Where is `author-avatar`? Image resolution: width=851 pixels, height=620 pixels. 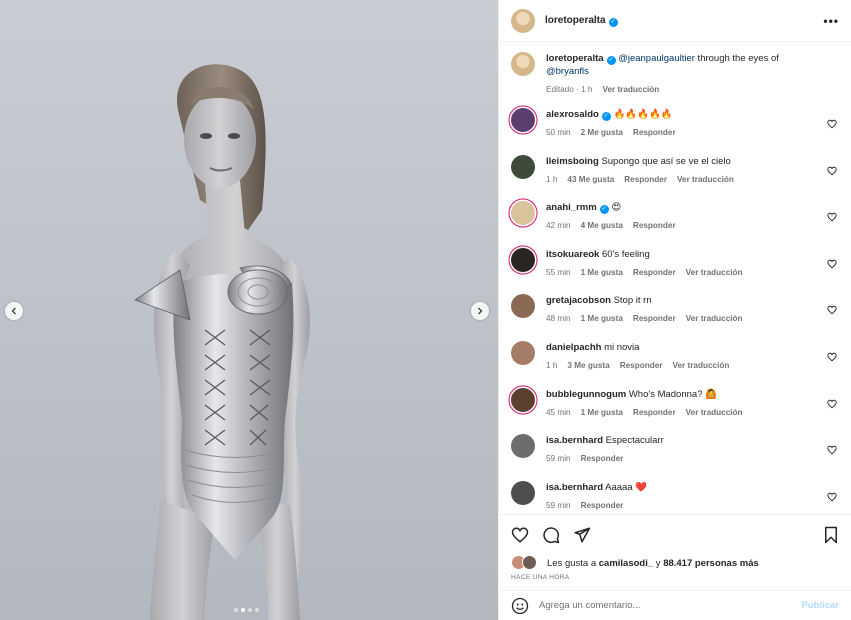 author-avatar is located at coordinates (523, 20).